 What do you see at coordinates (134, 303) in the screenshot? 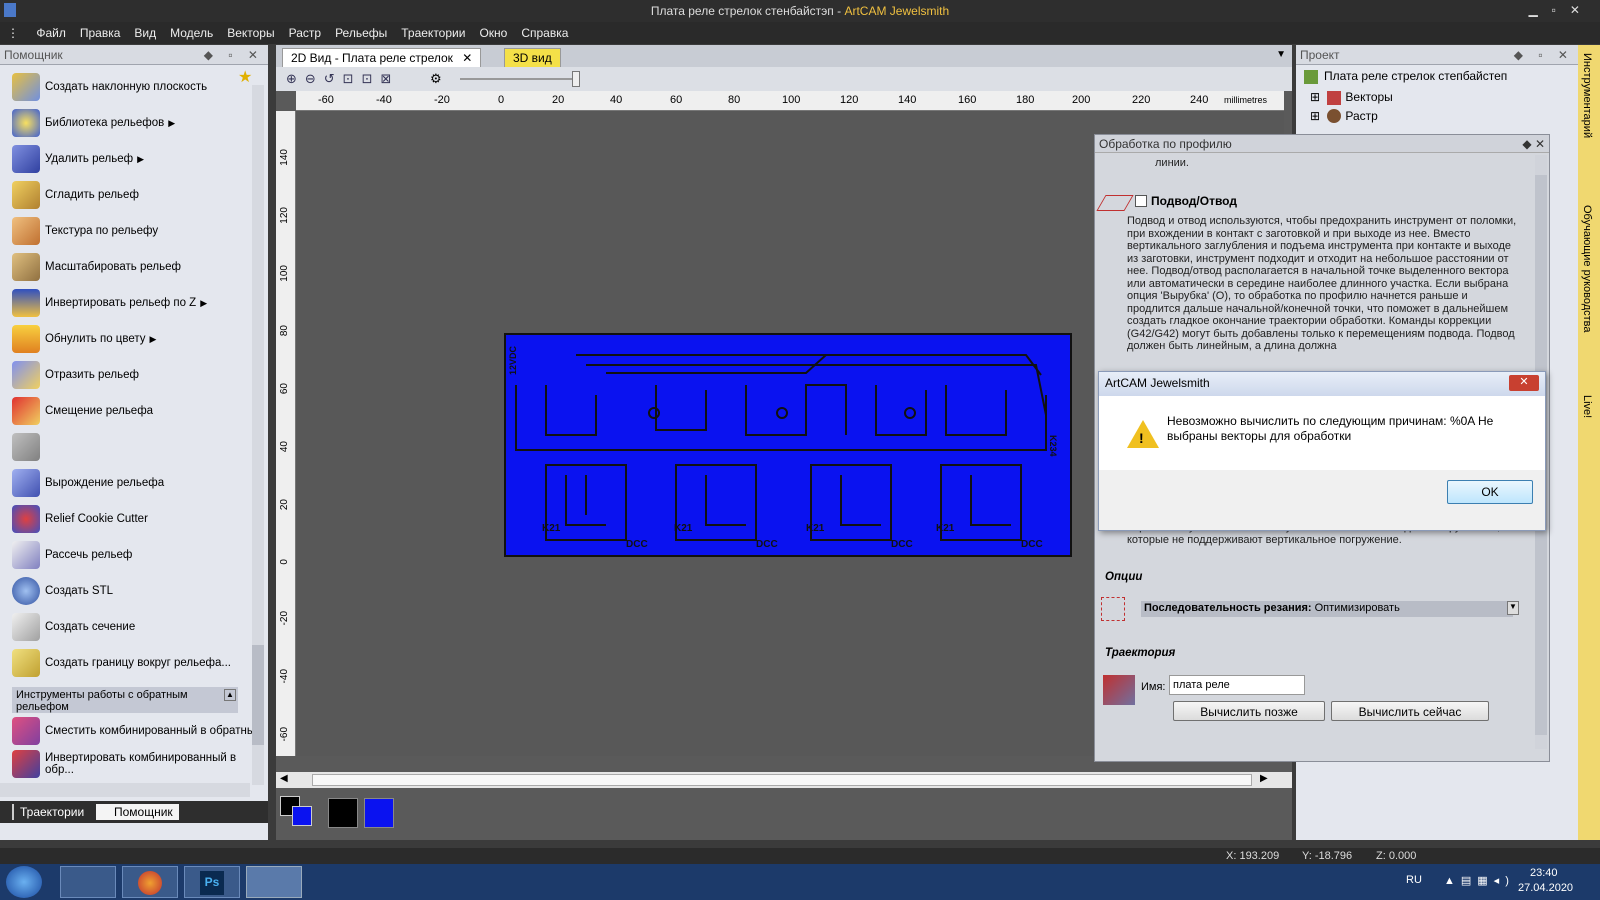
I see `tool-item: Инвертировать рельеф по Z ▶` at bounding box center [134, 303].